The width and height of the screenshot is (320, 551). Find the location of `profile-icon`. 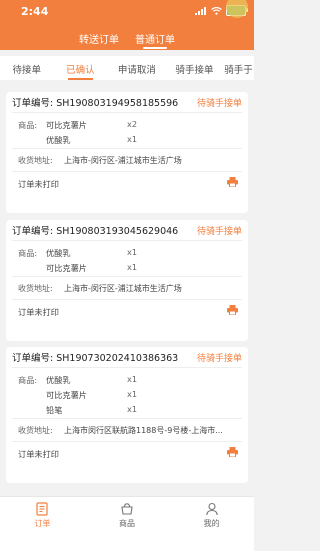

profile-icon is located at coordinates (211, 509).